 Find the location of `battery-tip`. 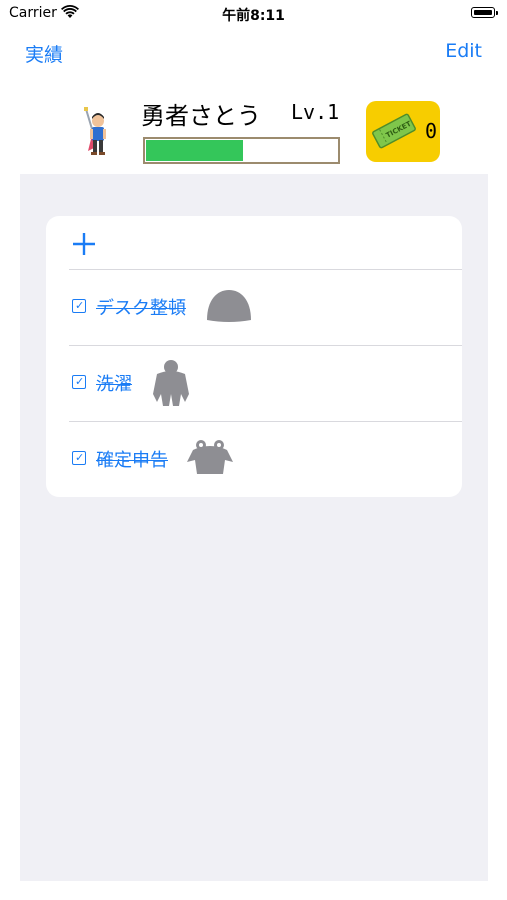

battery-tip is located at coordinates (497, 13).